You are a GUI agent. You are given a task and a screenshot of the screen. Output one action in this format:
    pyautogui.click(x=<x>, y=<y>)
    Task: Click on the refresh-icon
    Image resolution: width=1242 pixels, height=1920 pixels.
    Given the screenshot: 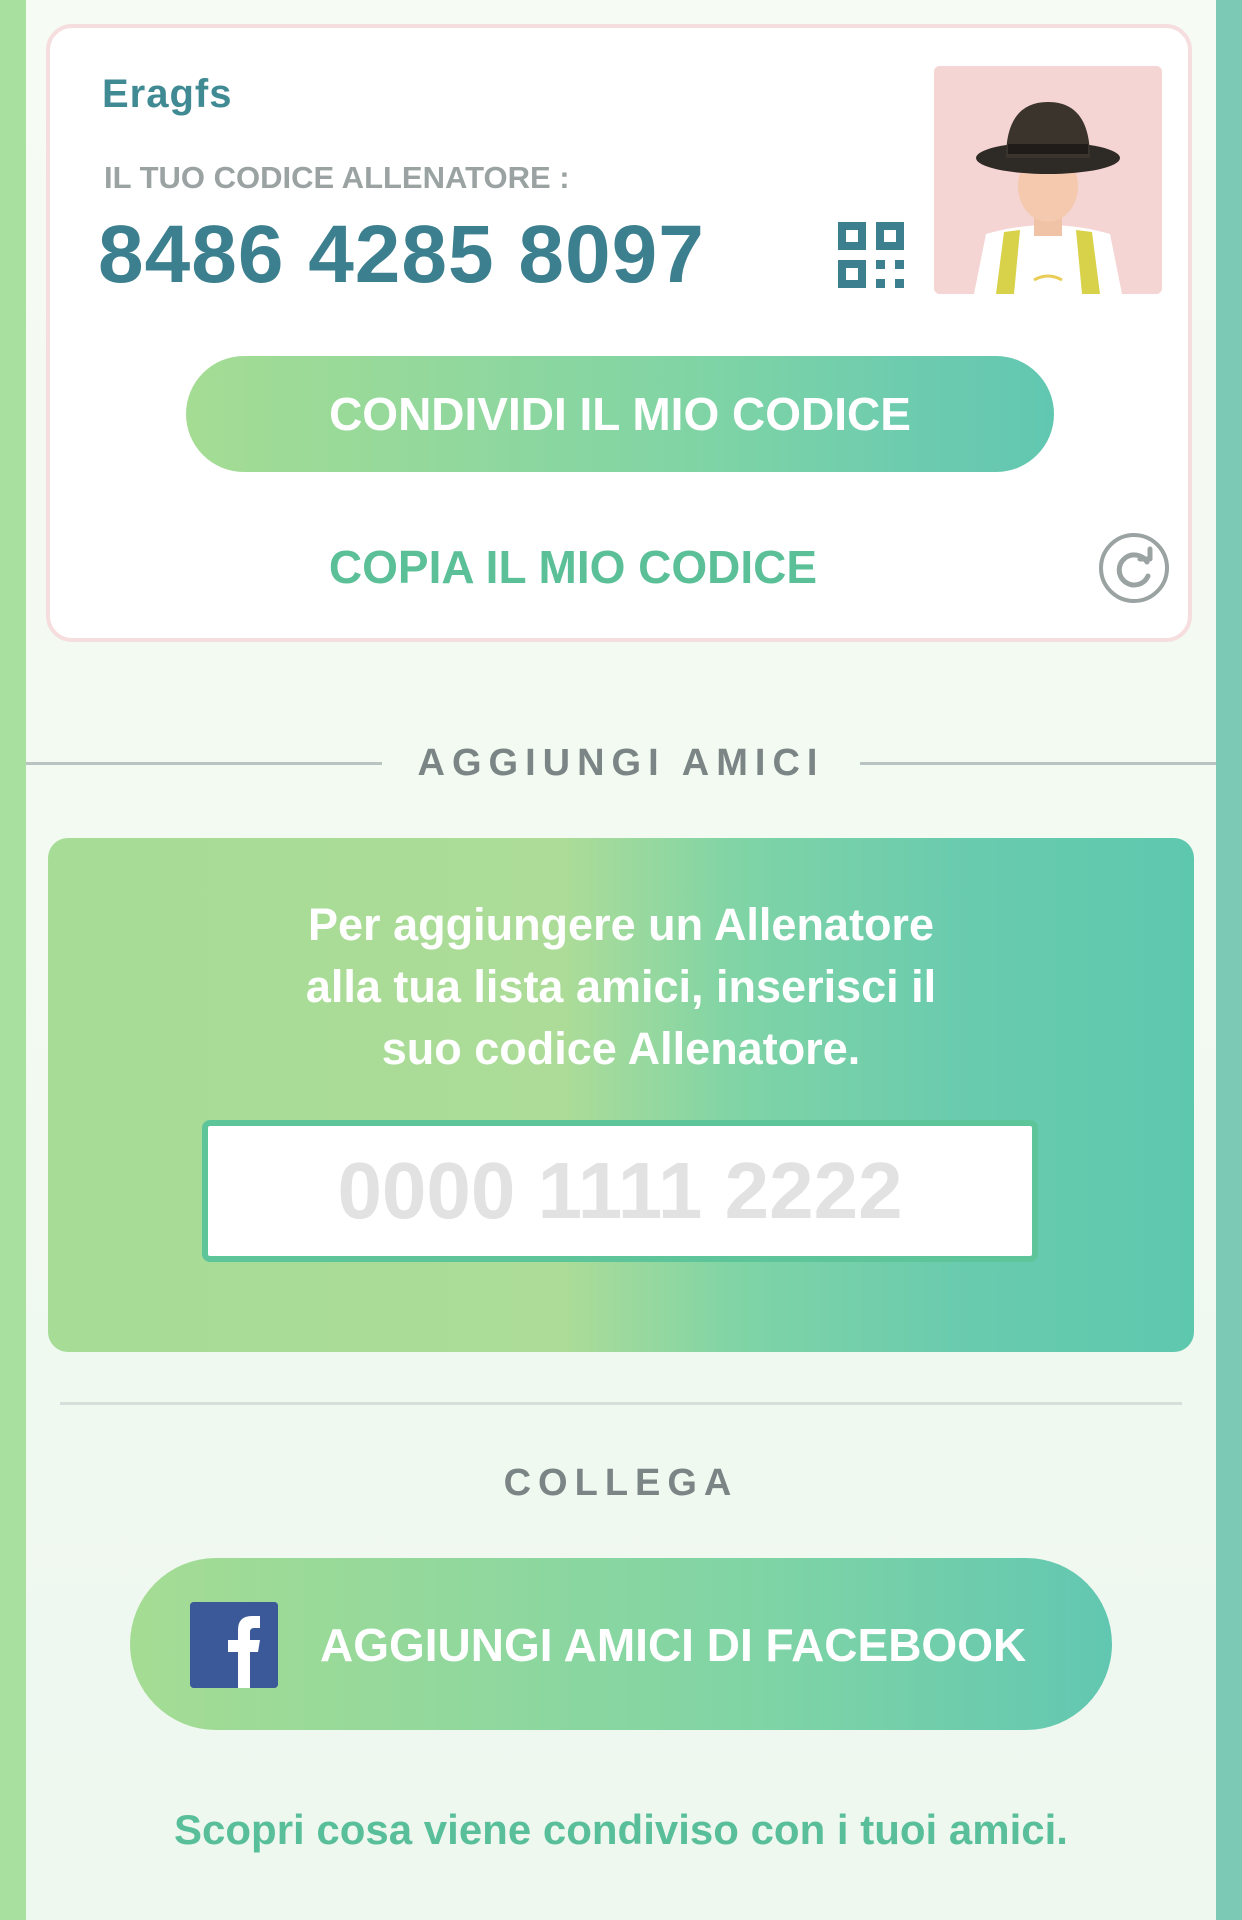 What is the action you would take?
    pyautogui.click(x=1134, y=568)
    